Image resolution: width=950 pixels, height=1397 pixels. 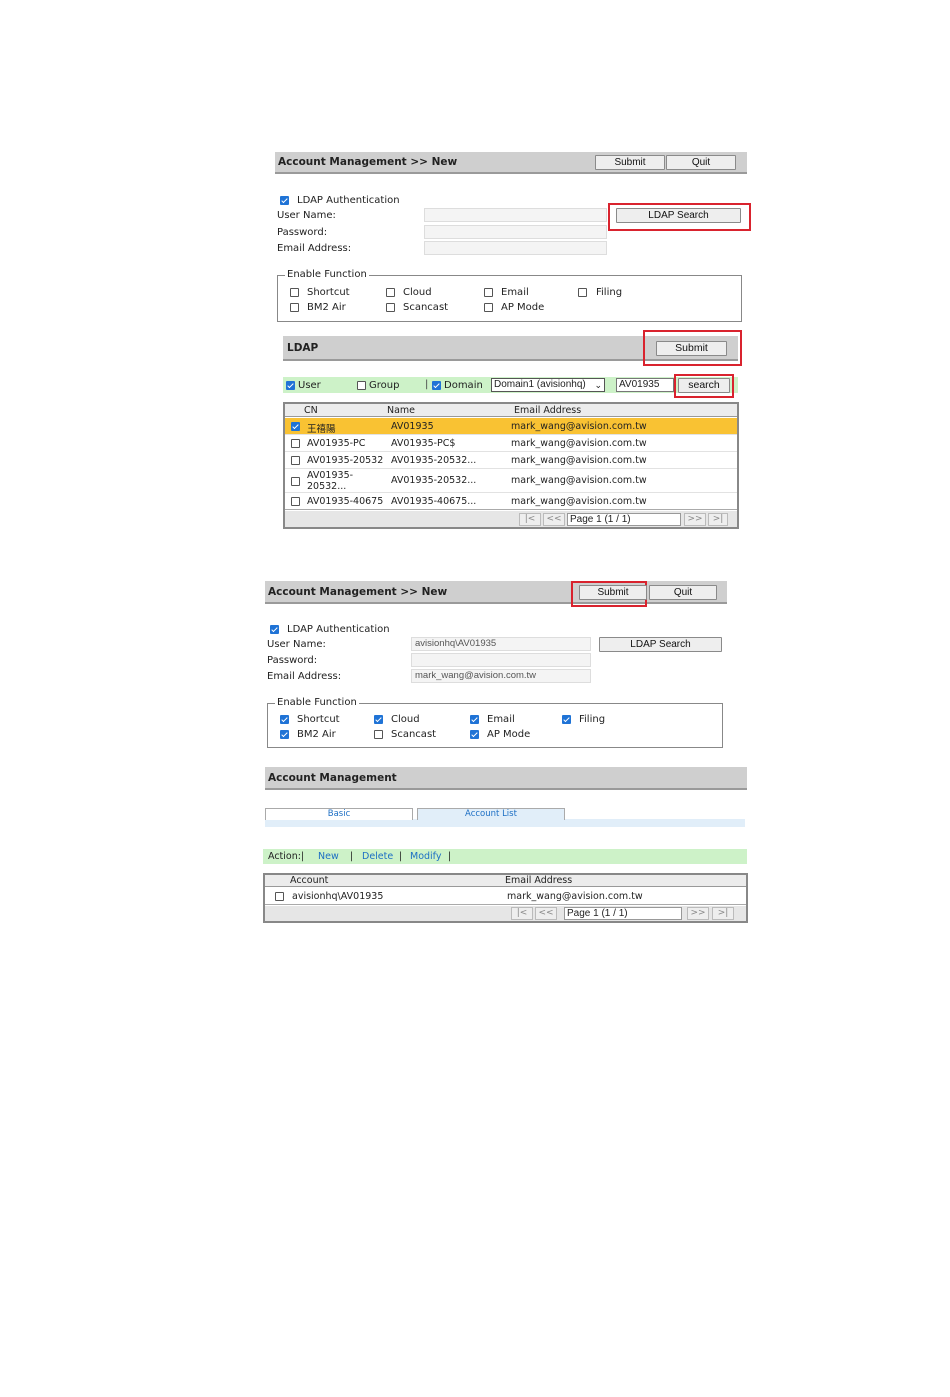 I want to click on screen2-bm2air-checkbox, so click(x=284, y=734).